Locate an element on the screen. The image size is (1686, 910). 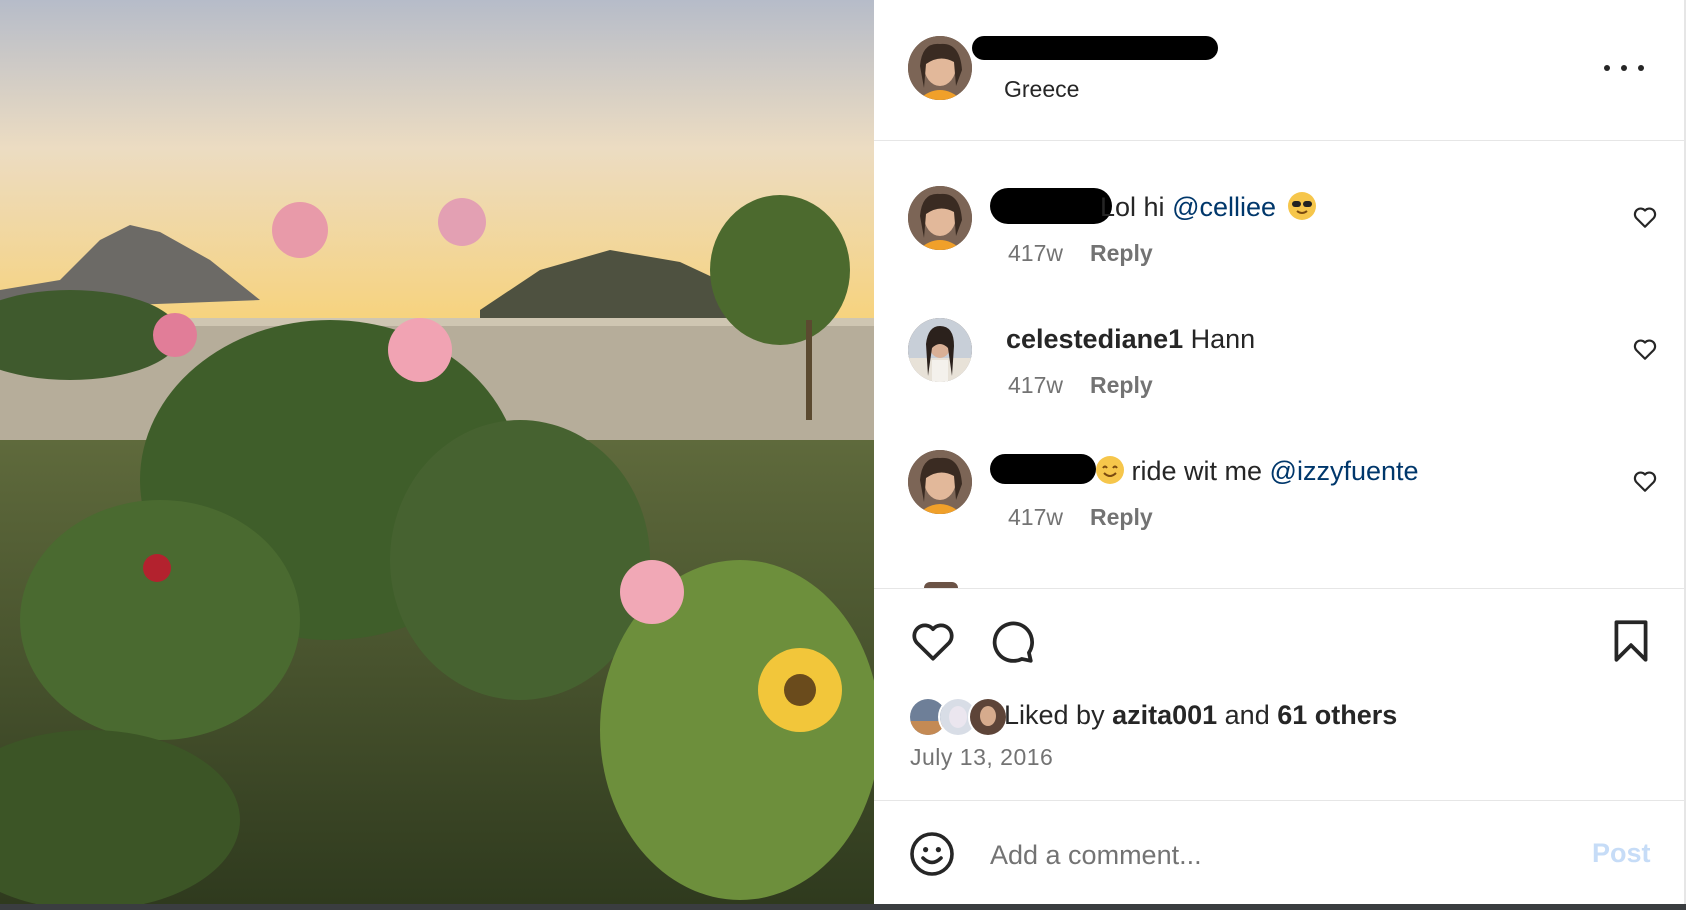
bookmark-icon is located at coordinates (1631, 641).